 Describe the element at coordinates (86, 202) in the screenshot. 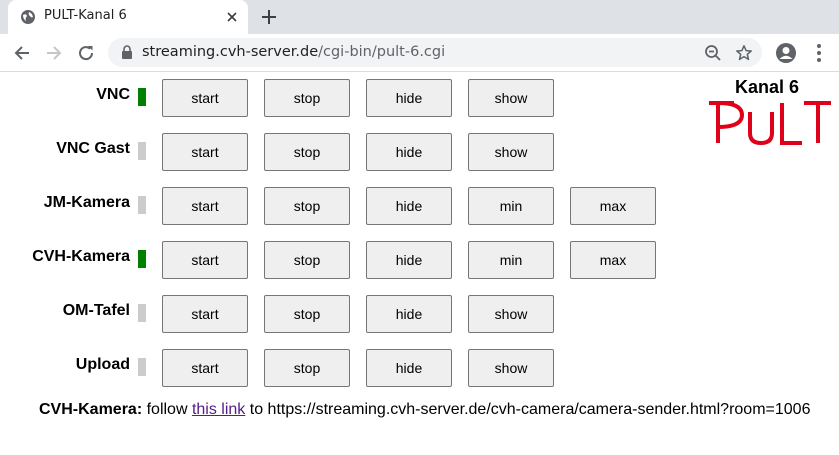

I see `row-label: JM-Kamera` at that location.